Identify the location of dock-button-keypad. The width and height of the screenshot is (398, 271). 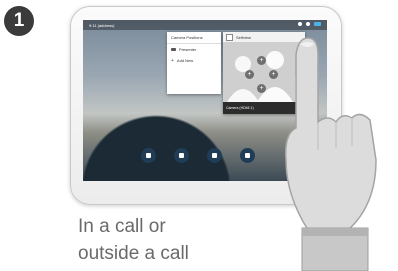
(148, 162).